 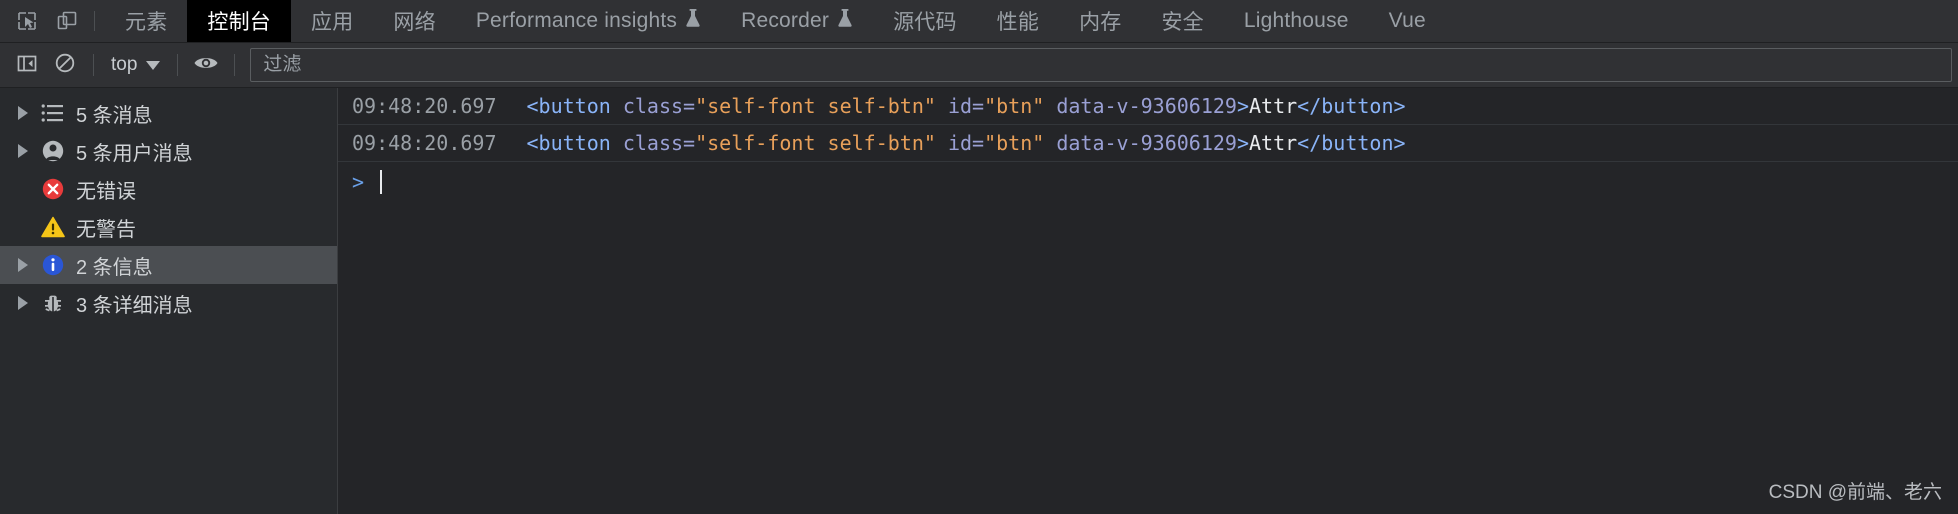 I want to click on console-sidebar-toggle-button, so click(x=27, y=65).